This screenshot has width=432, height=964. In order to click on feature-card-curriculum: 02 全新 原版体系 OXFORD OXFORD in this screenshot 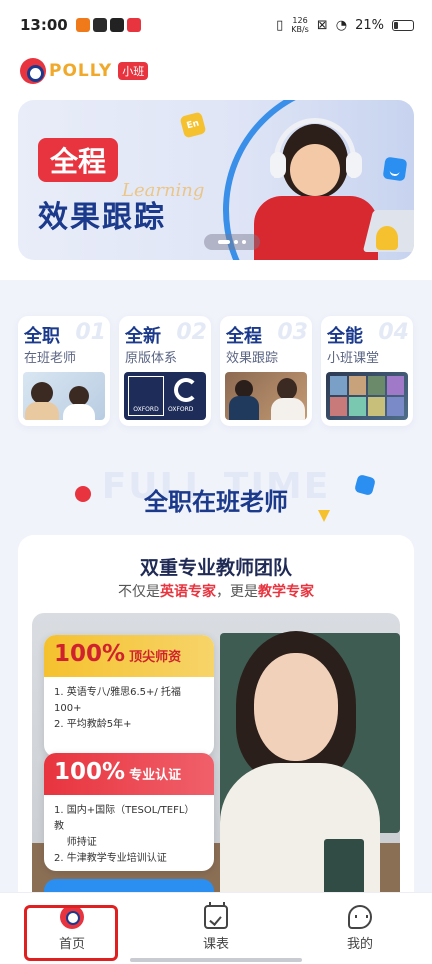, I will do `click(165, 371)`.